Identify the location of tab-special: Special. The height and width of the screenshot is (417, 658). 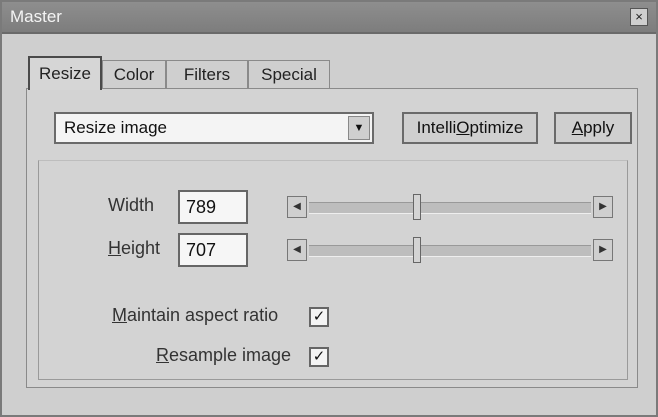
(289, 74).